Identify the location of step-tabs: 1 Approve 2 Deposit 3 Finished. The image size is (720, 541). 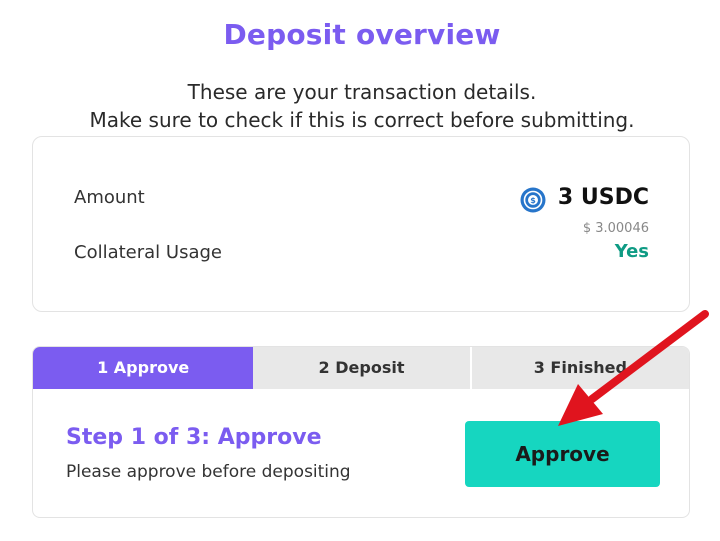
(361, 368).